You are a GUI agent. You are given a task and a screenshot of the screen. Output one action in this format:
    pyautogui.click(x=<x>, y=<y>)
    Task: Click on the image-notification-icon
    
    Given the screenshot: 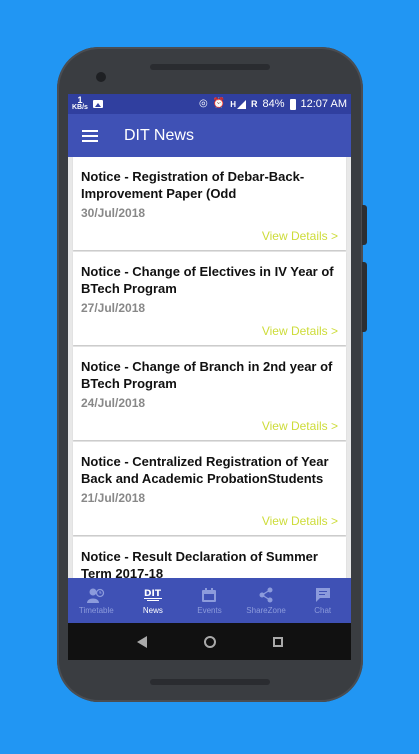 What is the action you would take?
    pyautogui.click(x=97, y=104)
    